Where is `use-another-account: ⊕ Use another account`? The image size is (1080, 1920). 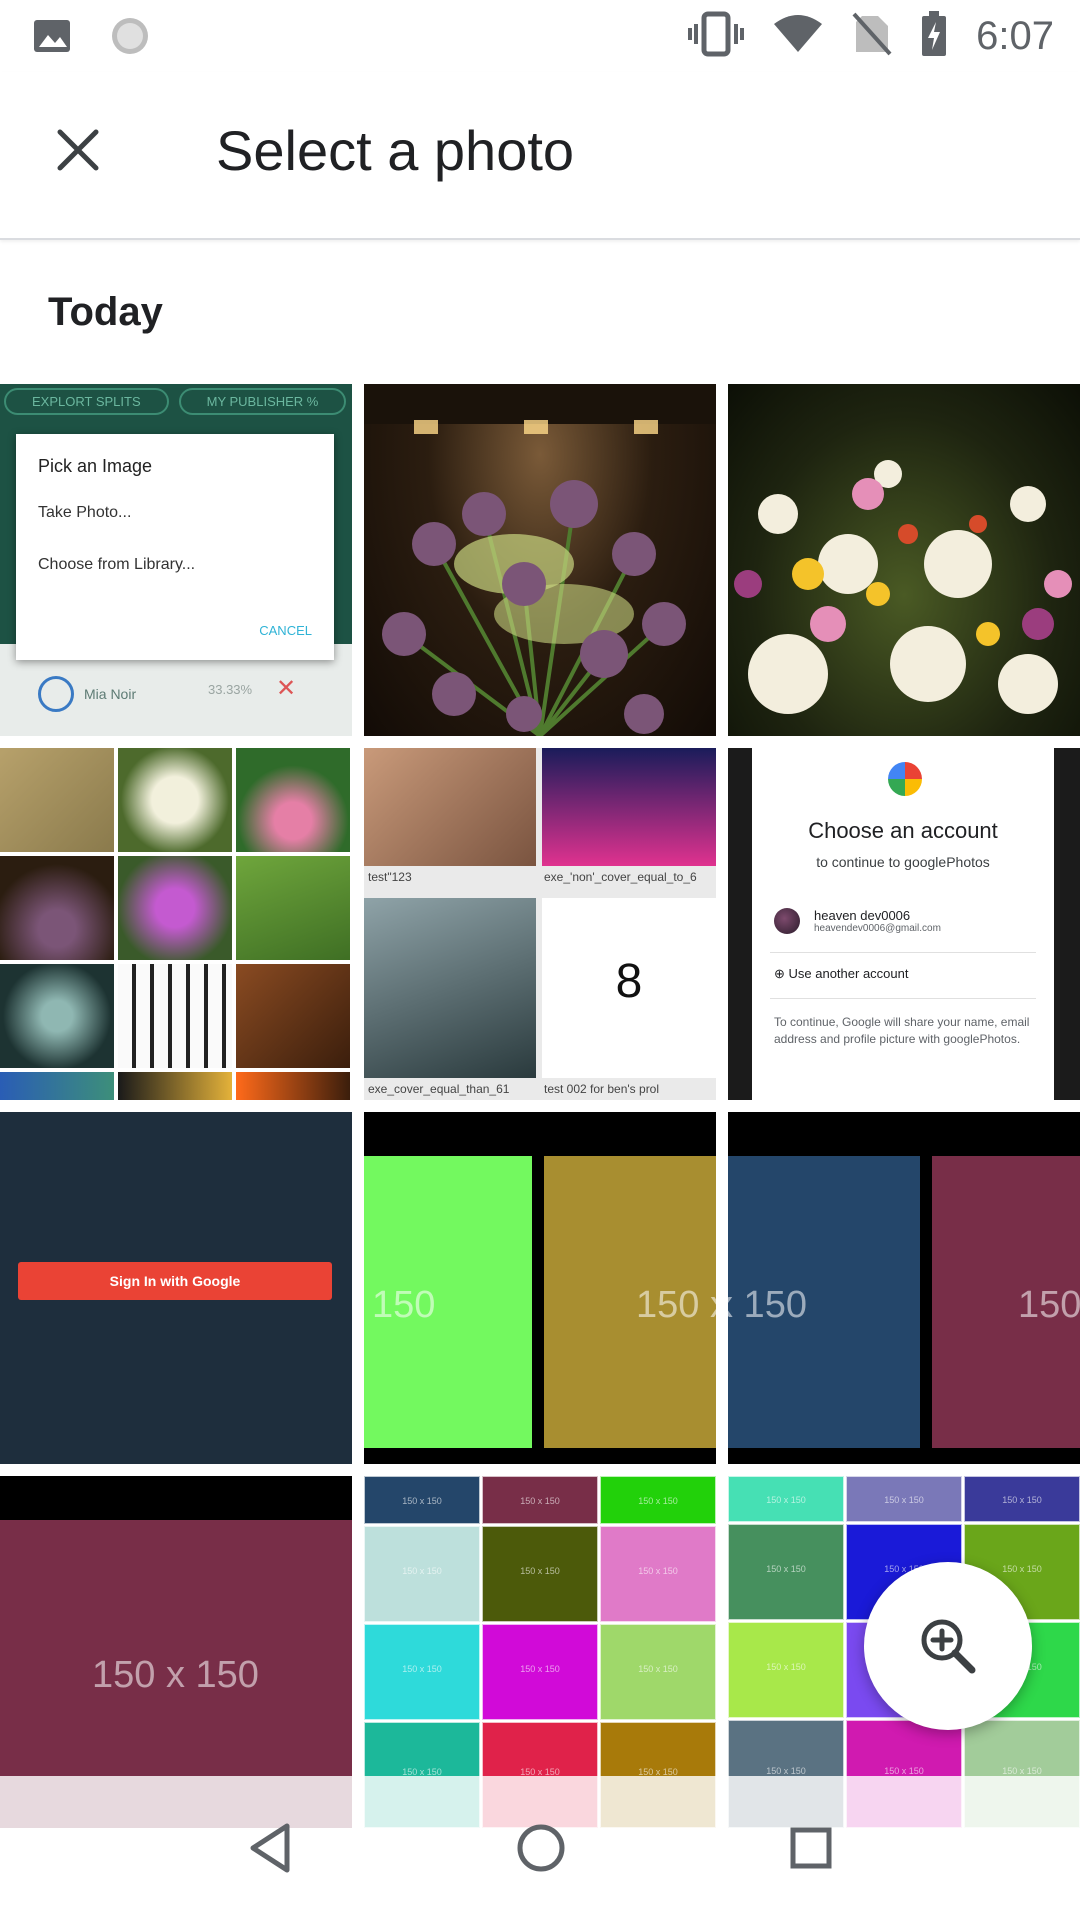 use-another-account: ⊕ Use another account is located at coordinates (841, 974).